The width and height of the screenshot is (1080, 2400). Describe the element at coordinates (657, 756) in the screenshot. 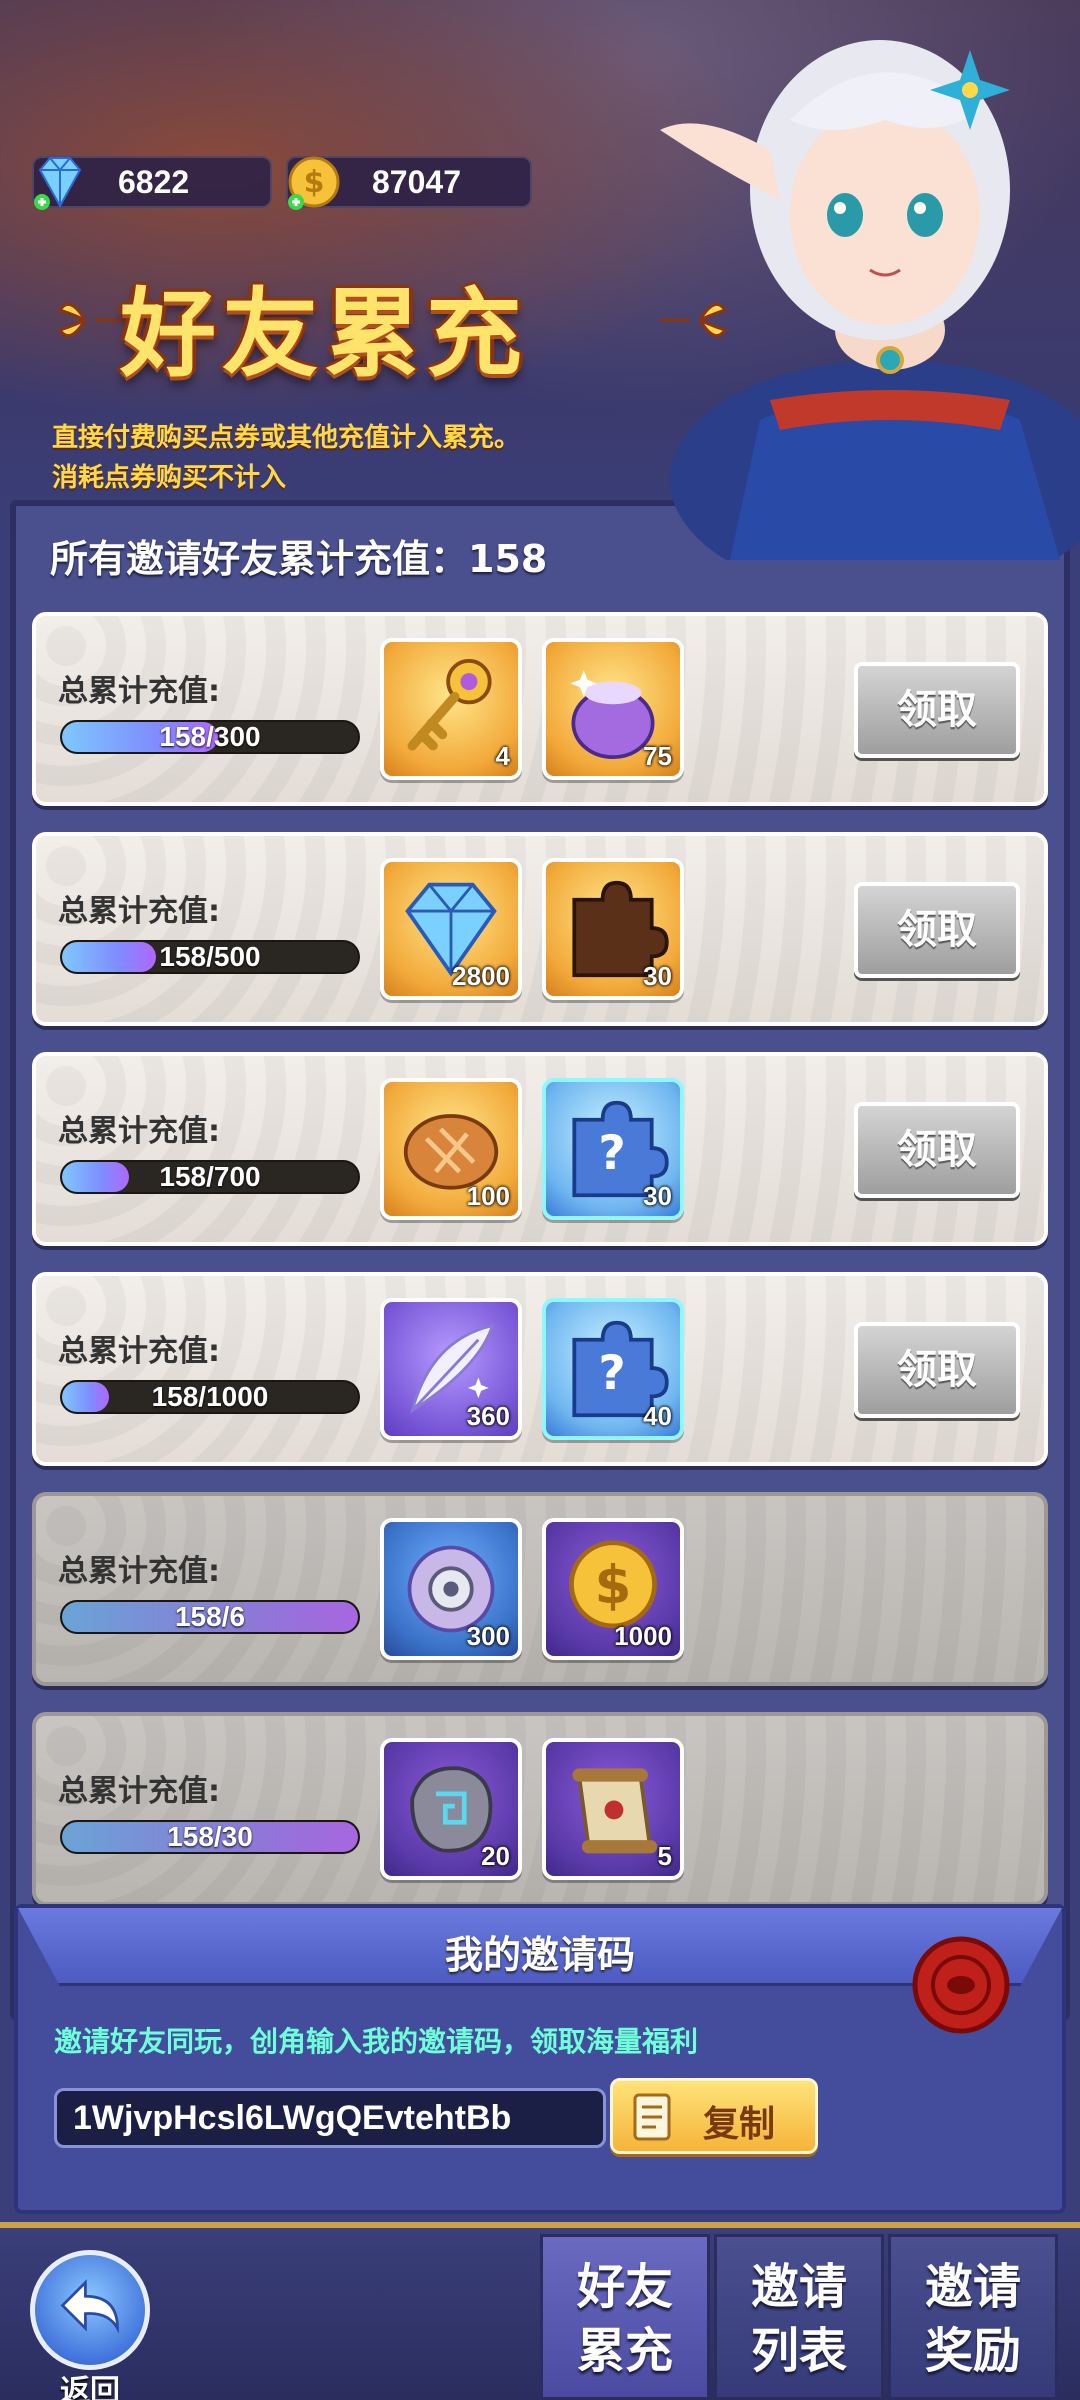

I see `item-count: 75` at that location.